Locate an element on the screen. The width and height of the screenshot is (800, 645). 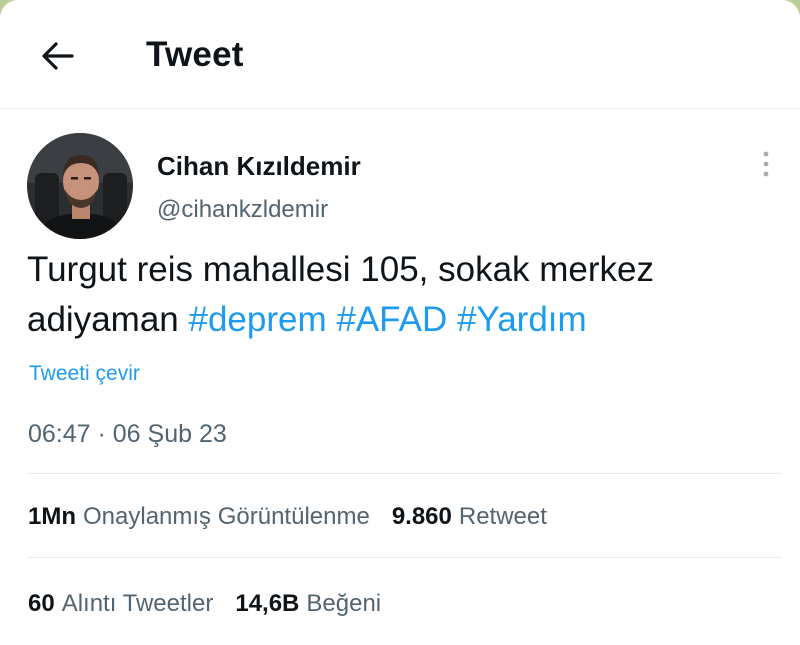
more-options-button is located at coordinates (766, 164).